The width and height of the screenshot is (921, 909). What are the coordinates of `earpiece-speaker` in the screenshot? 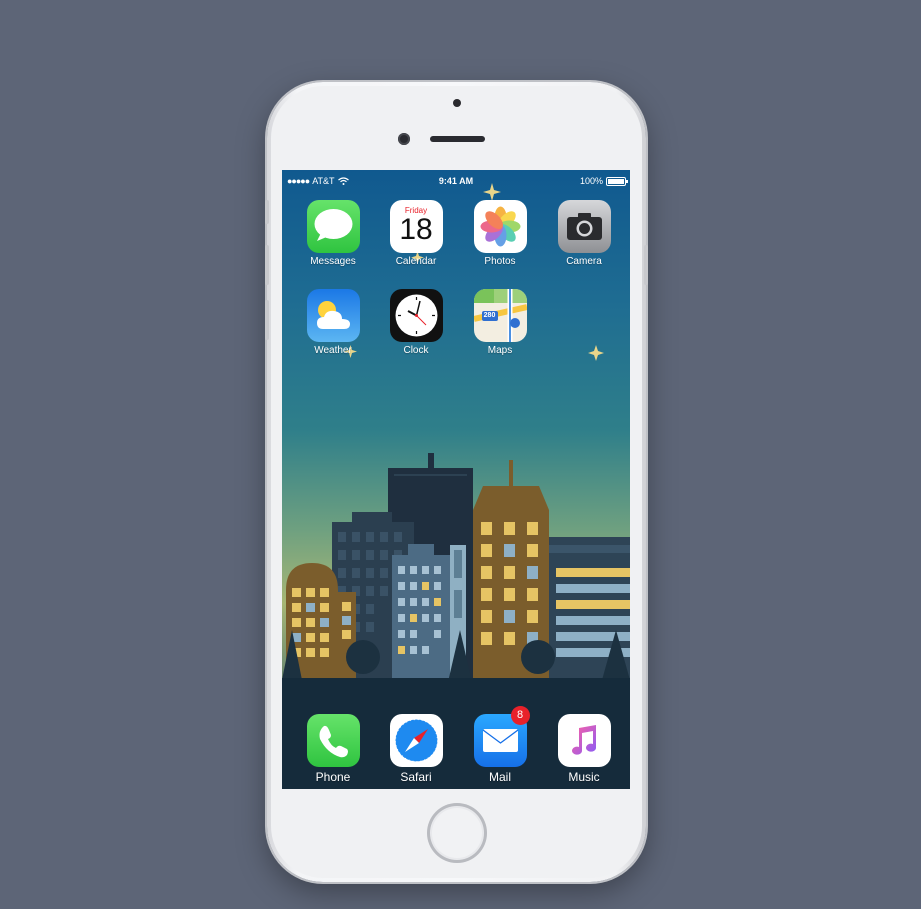 It's located at (457, 139).